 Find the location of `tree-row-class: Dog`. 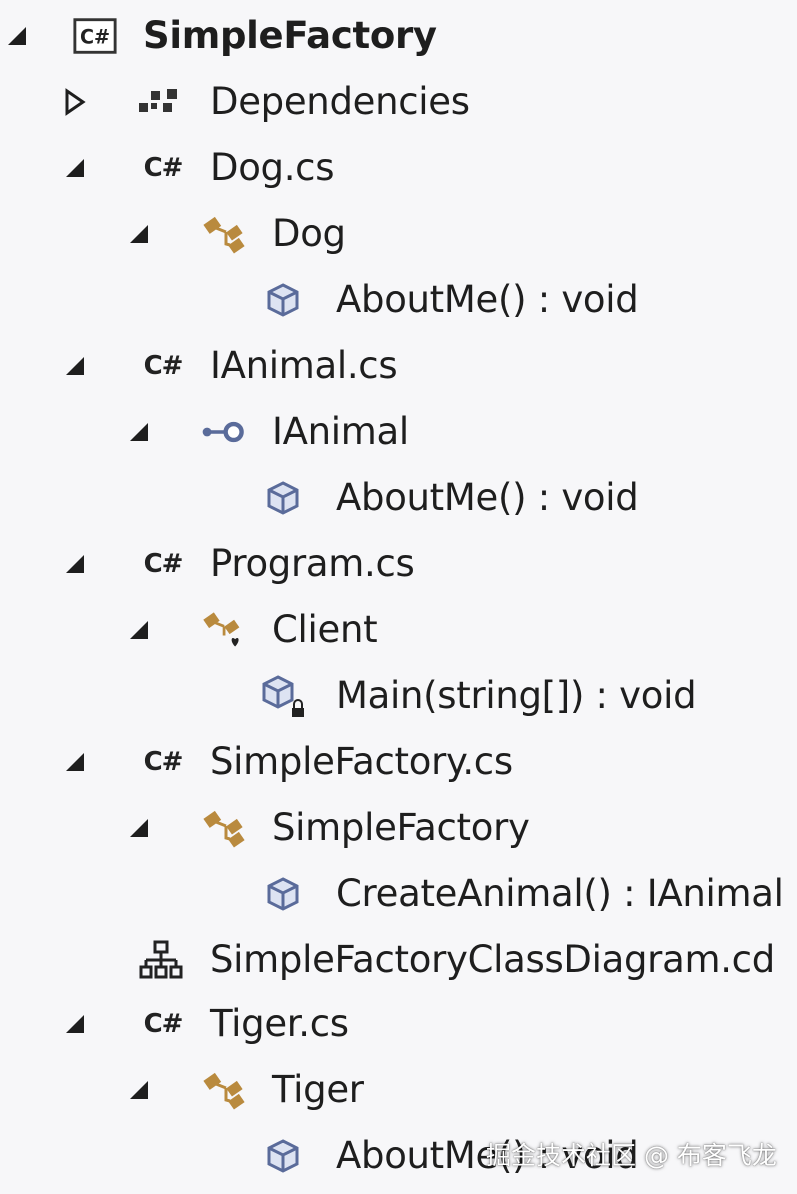

tree-row-class: Dog is located at coordinates (398, 234).